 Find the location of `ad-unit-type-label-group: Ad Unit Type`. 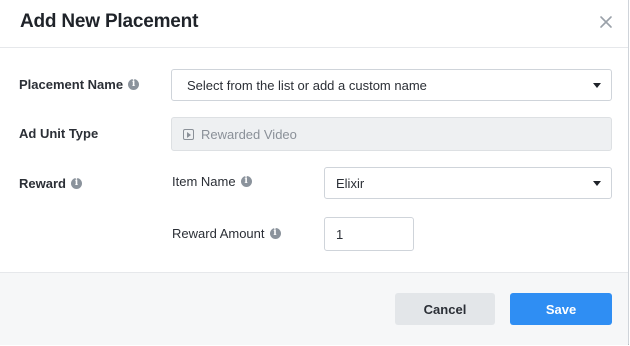

ad-unit-type-label-group: Ad Unit Type is located at coordinates (58, 133).